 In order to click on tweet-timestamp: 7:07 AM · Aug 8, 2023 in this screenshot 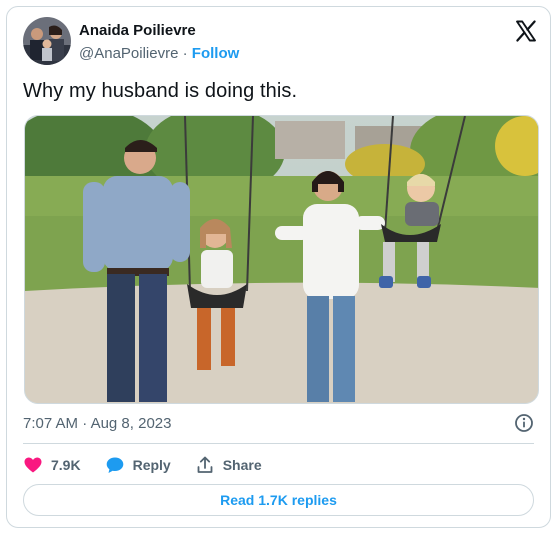, I will do `click(97, 423)`.